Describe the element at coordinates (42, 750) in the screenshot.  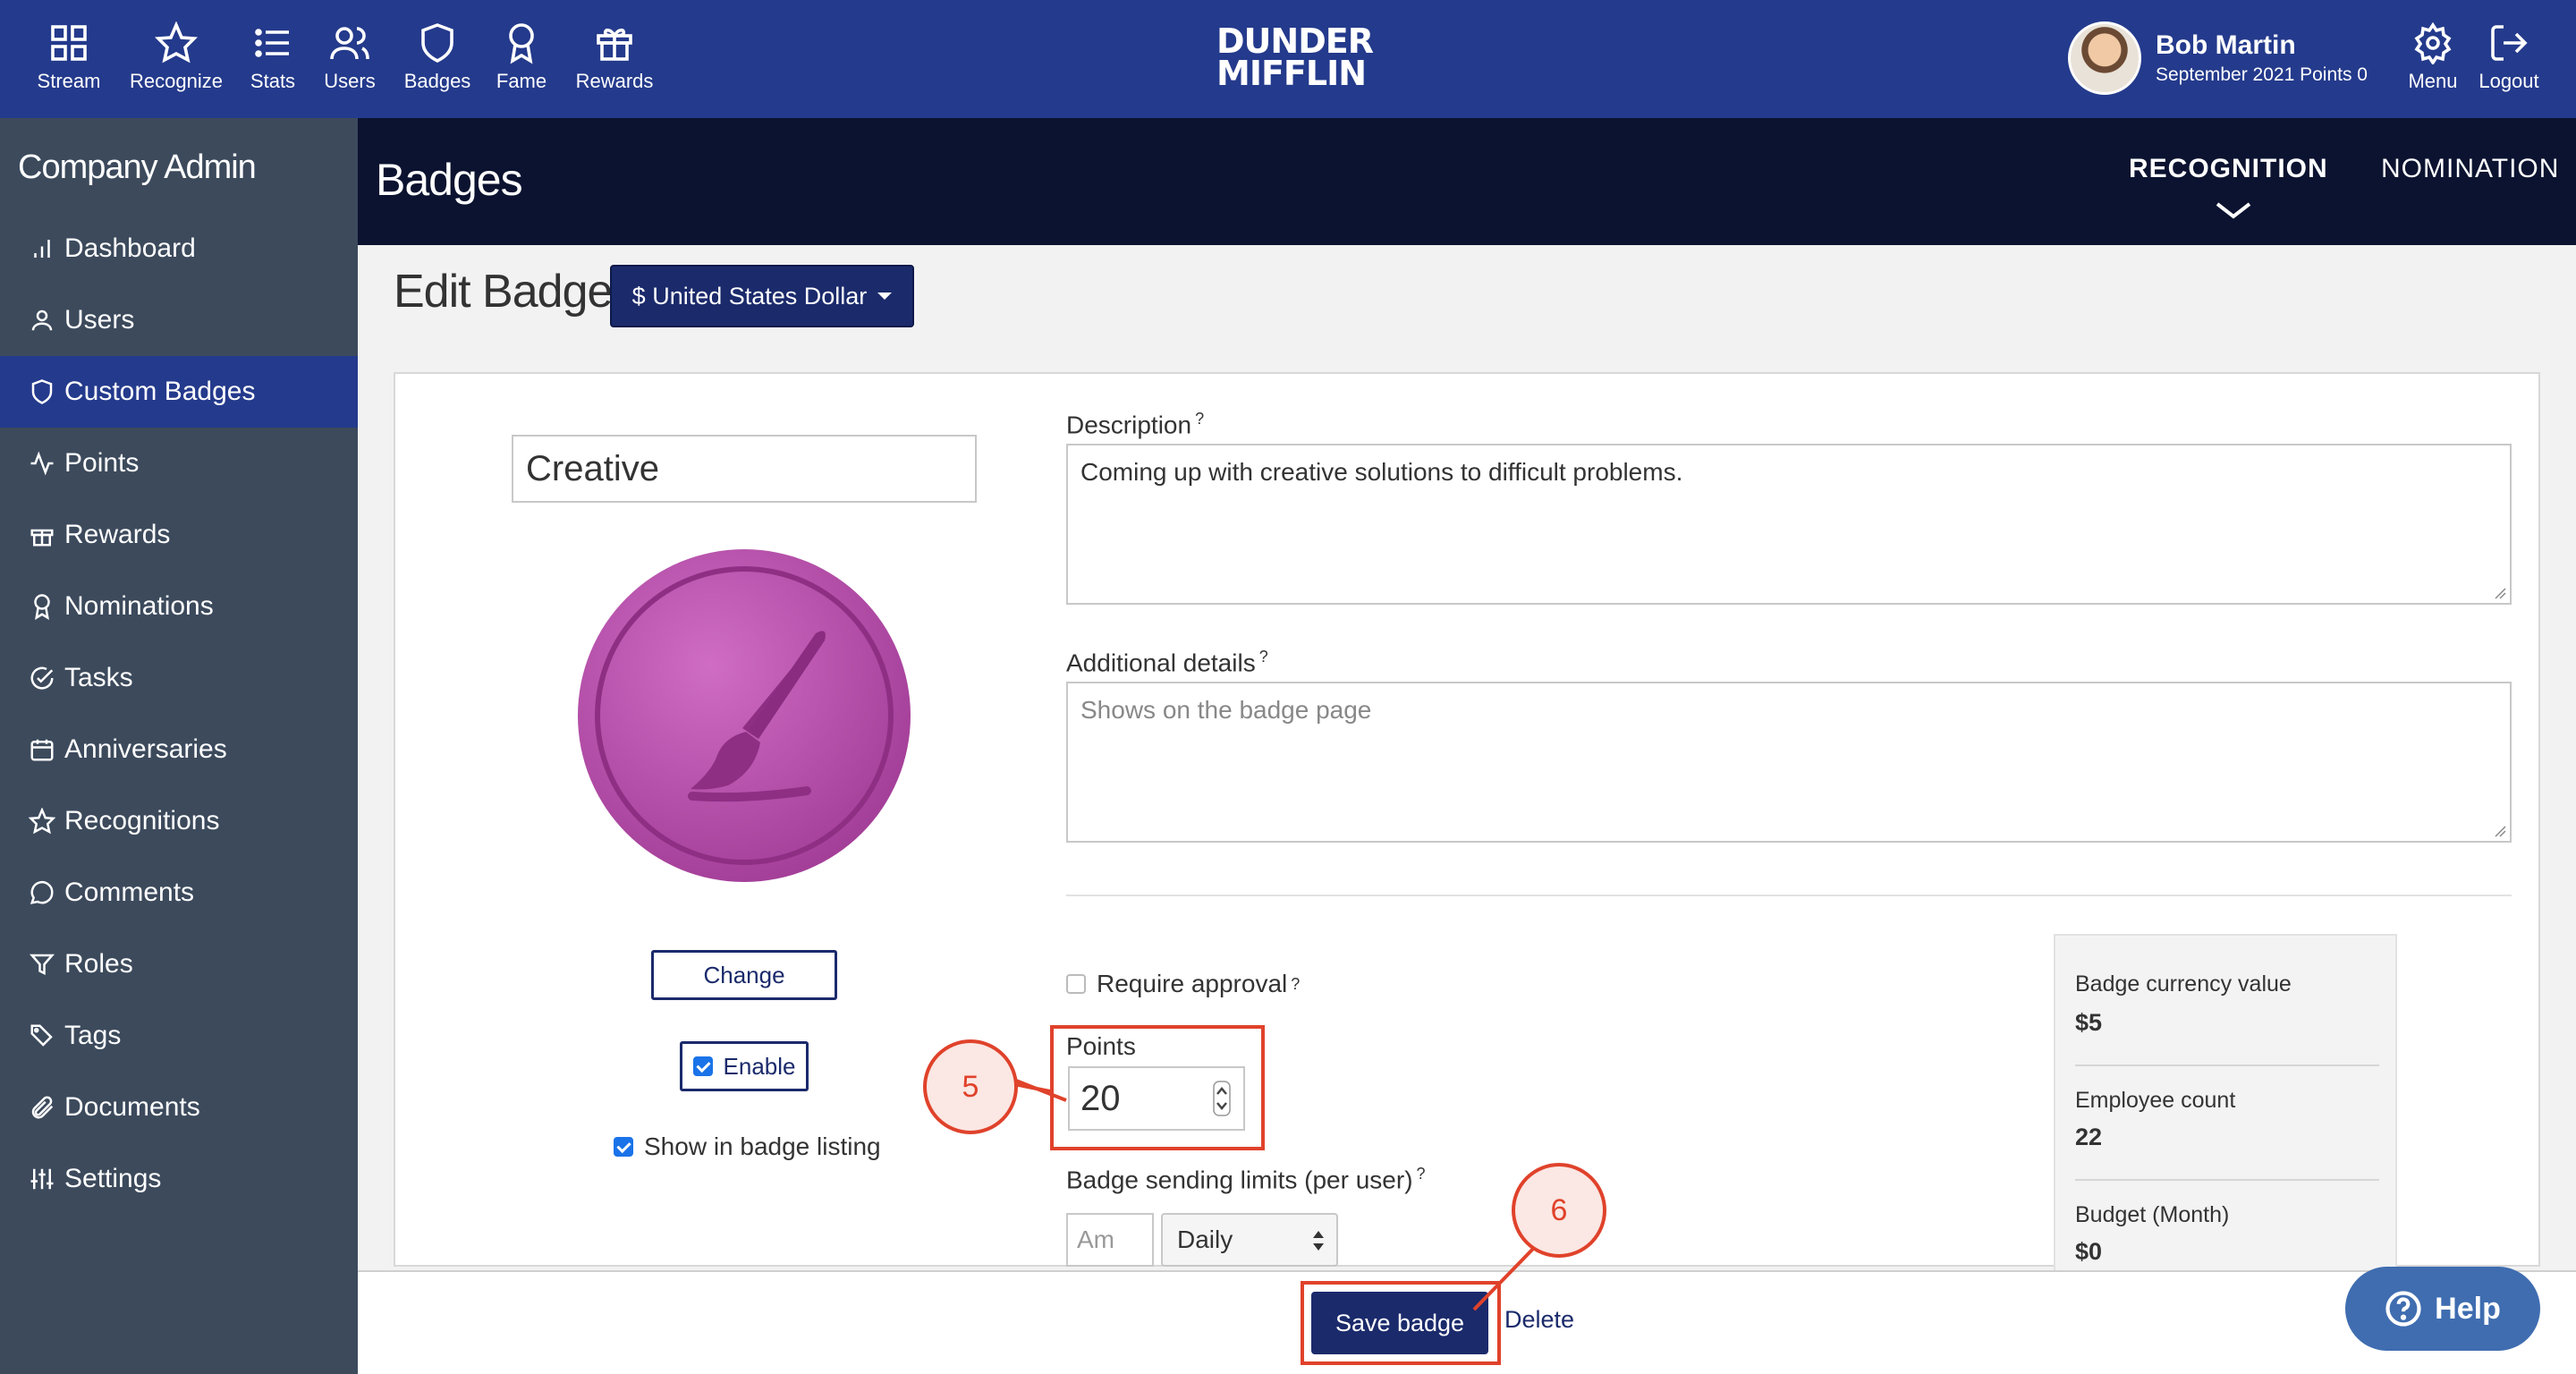
I see `calendar-icon` at that location.